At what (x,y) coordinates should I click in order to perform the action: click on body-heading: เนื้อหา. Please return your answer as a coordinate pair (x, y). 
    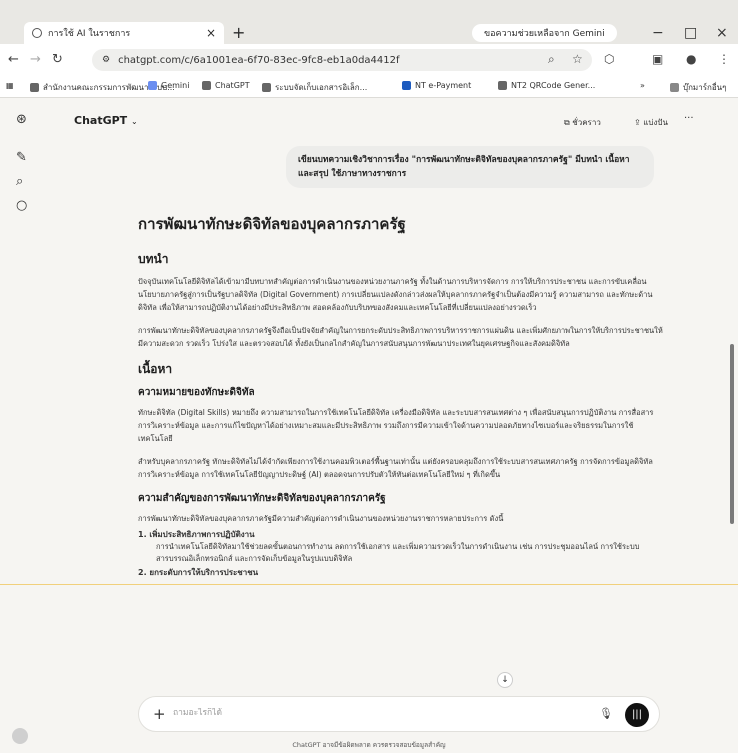
    Looking at the image, I should click on (155, 369).